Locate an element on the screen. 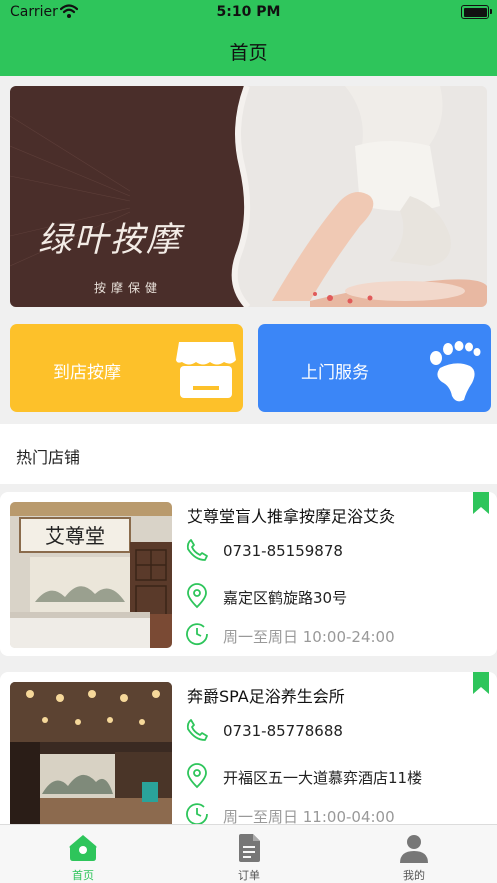 The width and height of the screenshot is (497, 883). in-store-massage-label: 到店按摩 is located at coordinates (87, 373).